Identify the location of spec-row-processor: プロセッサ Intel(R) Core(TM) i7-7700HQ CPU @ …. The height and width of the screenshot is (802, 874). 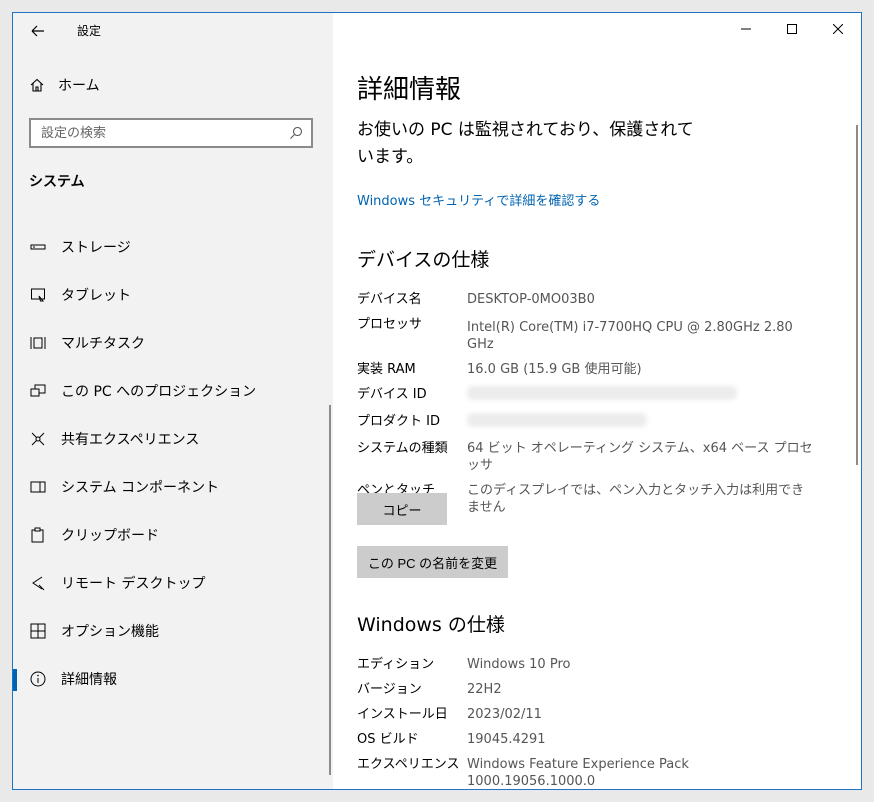
(587, 334).